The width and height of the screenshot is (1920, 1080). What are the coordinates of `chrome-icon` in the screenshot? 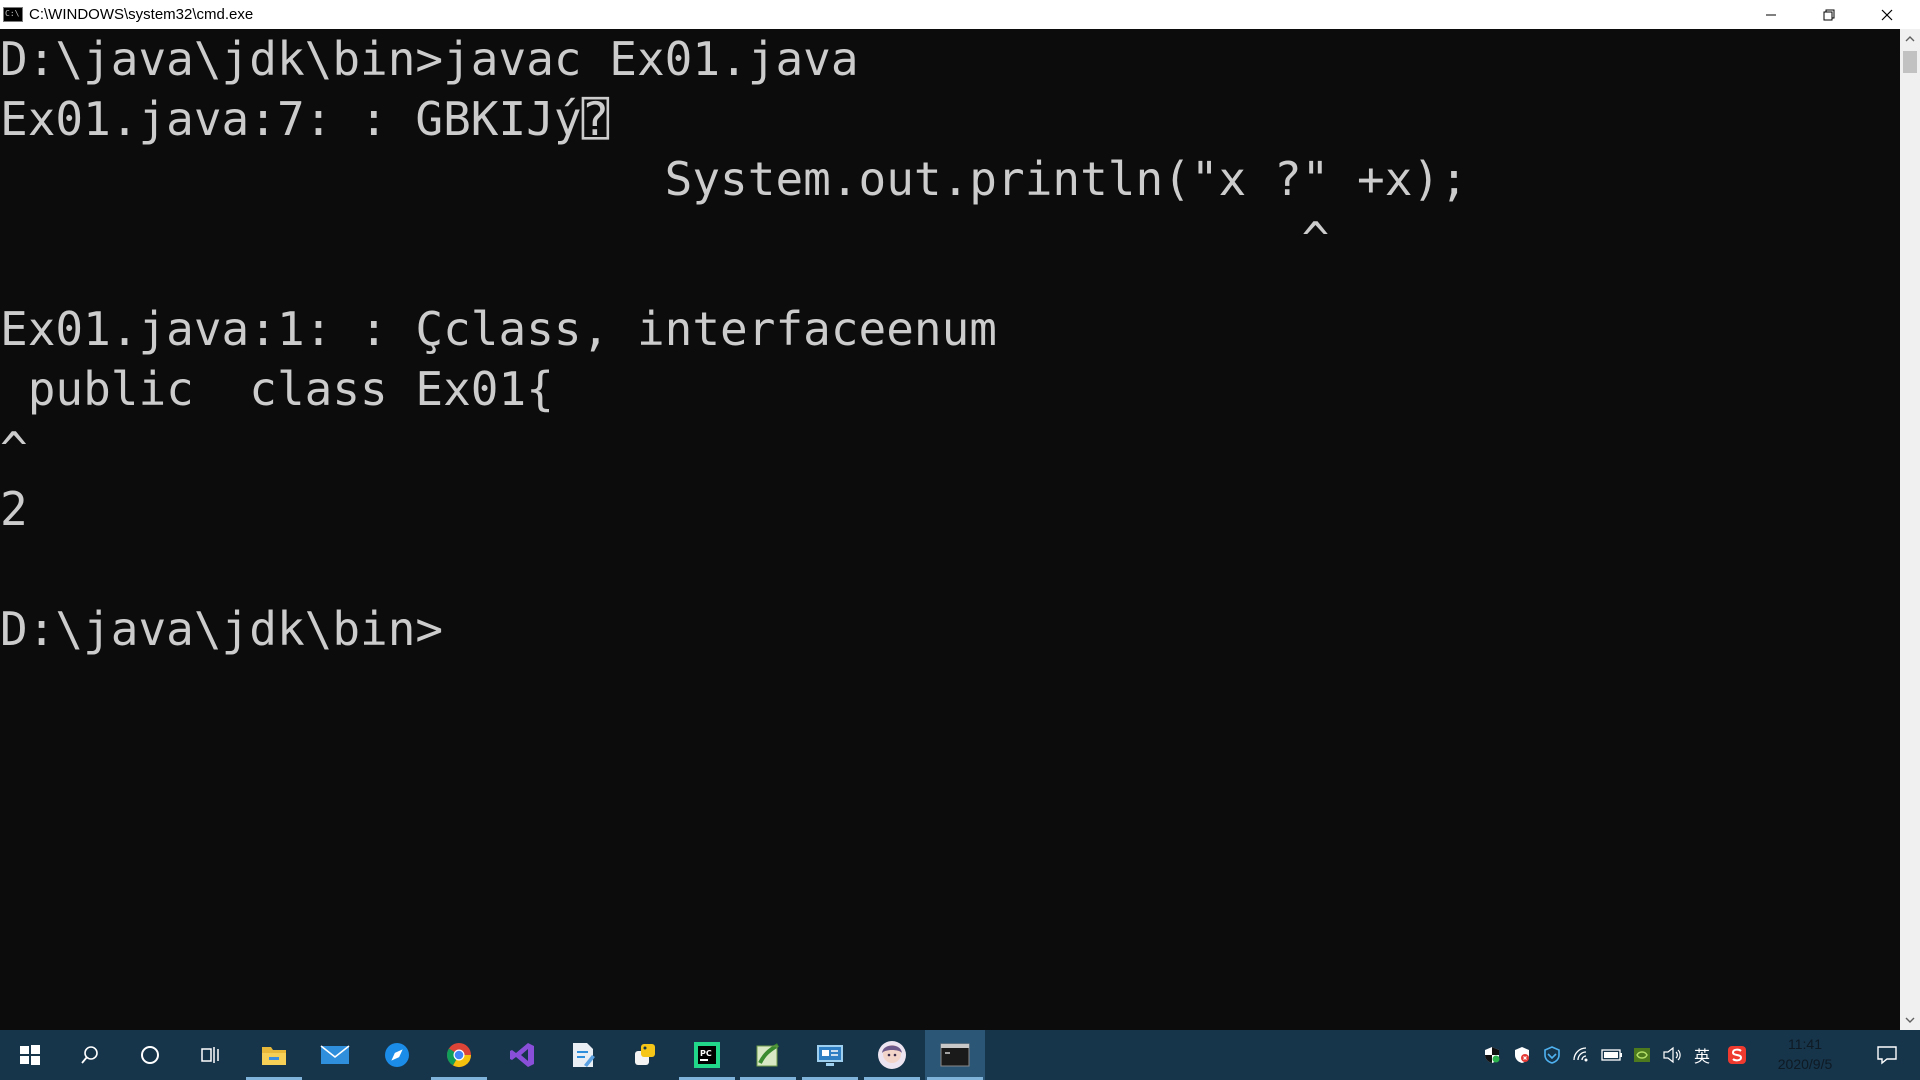 It's located at (459, 1055).